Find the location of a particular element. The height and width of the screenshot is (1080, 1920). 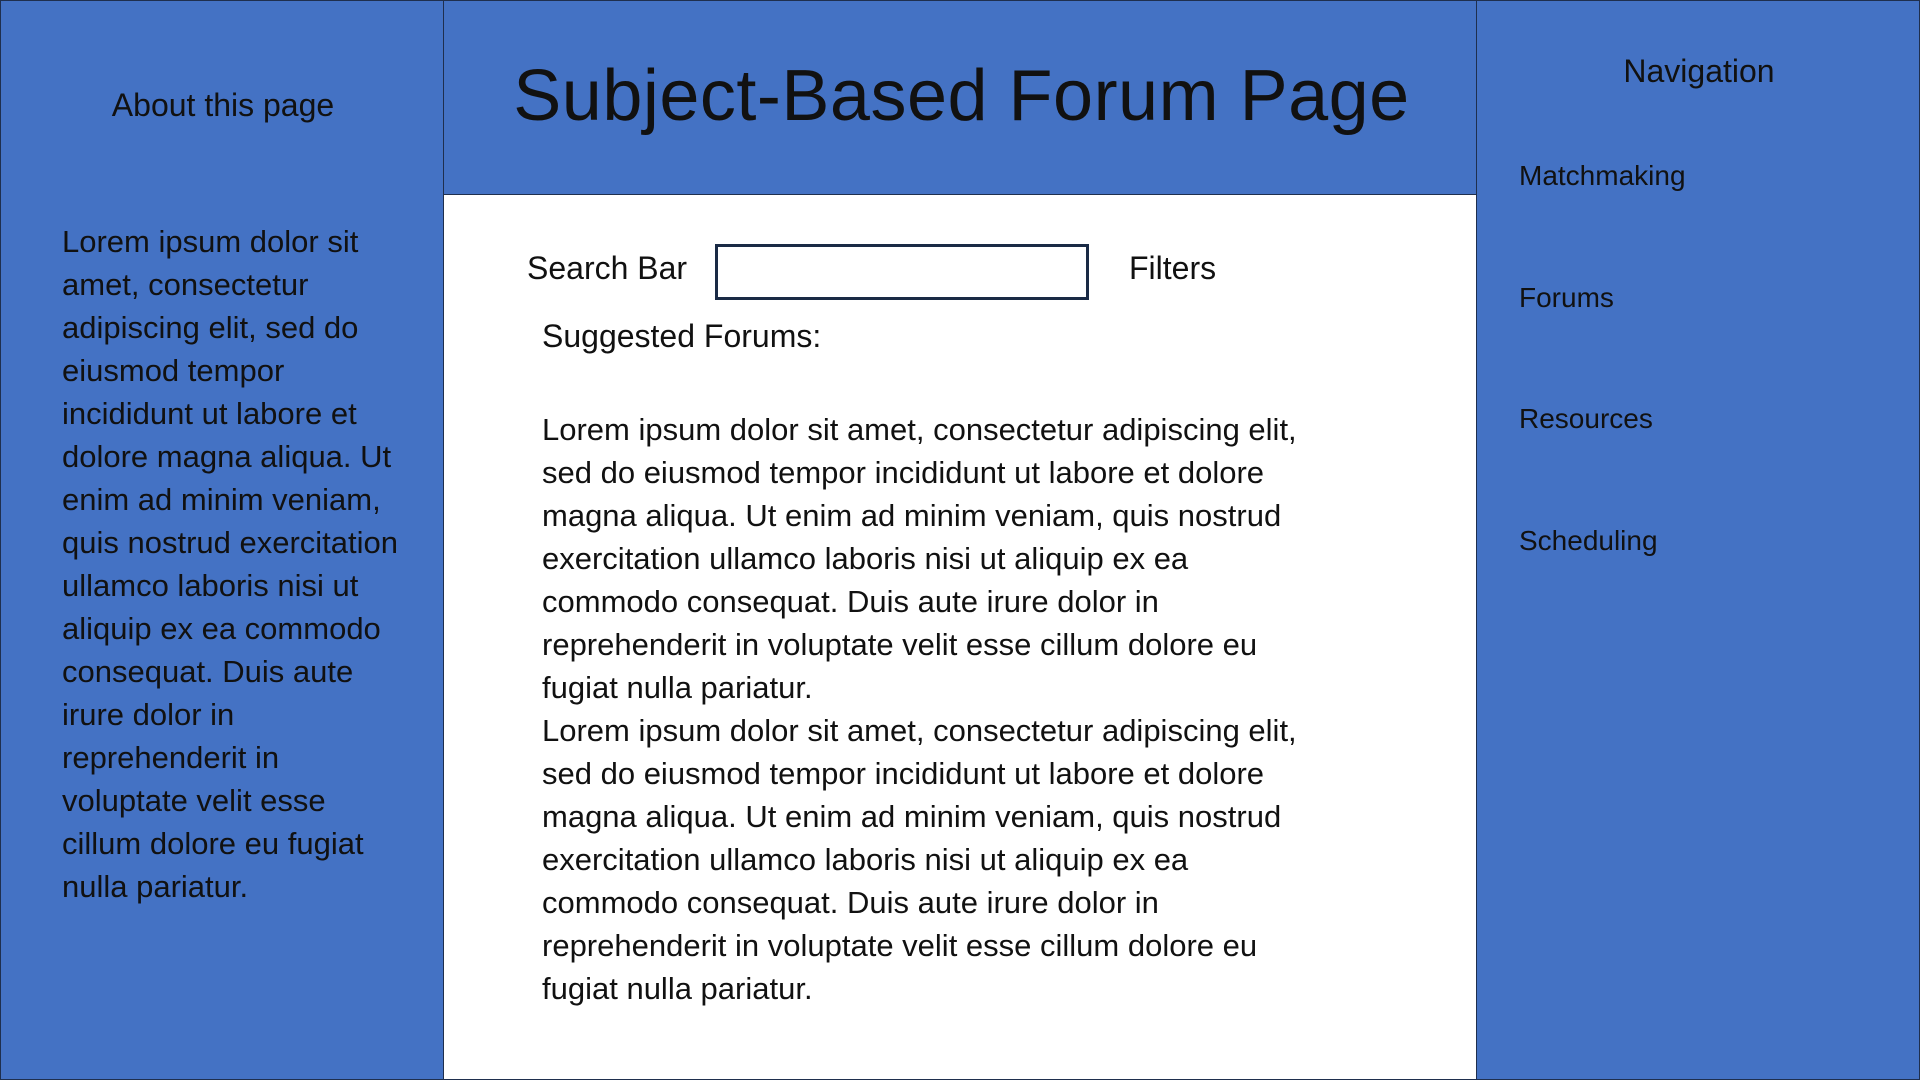

search-input is located at coordinates (902, 272).